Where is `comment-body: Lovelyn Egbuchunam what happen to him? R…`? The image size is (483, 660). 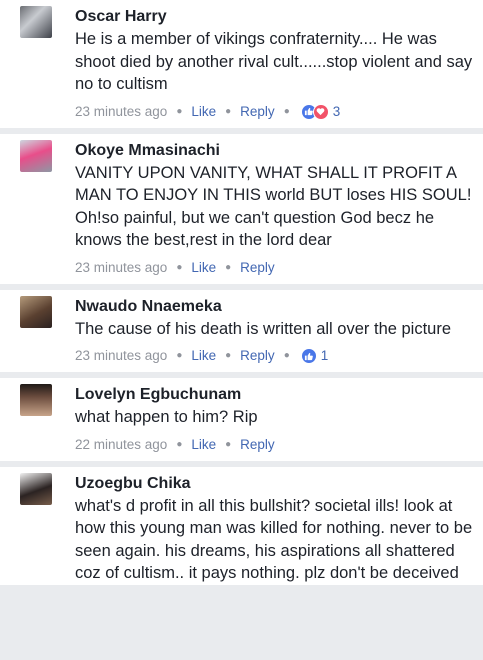
comment-body: Lovelyn Egbuchunam what happen to him? R… is located at coordinates (274, 422).